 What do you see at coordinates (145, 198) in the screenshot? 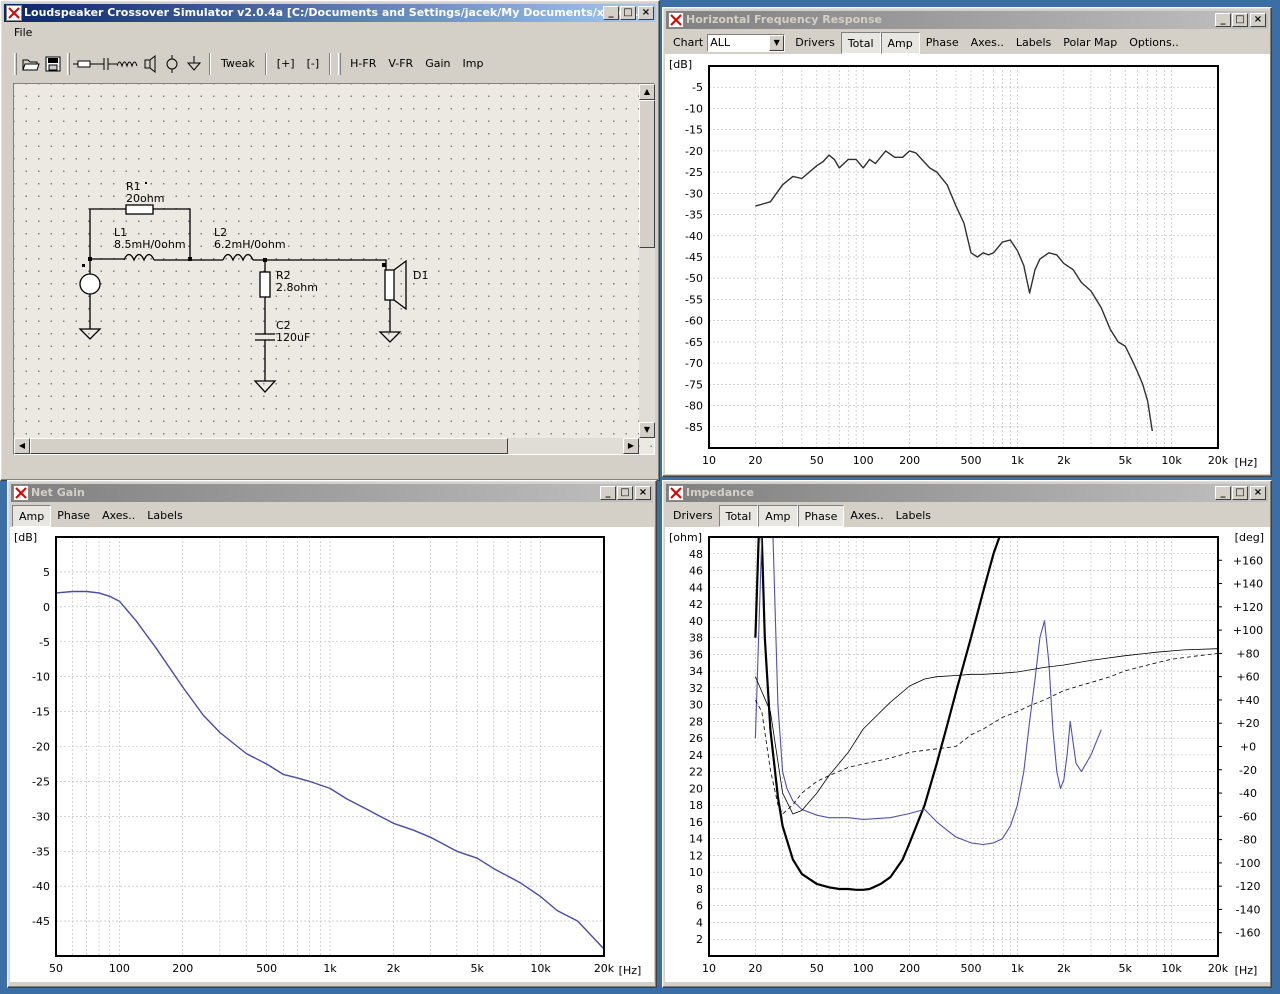
I see `r1-value: 20ohm` at bounding box center [145, 198].